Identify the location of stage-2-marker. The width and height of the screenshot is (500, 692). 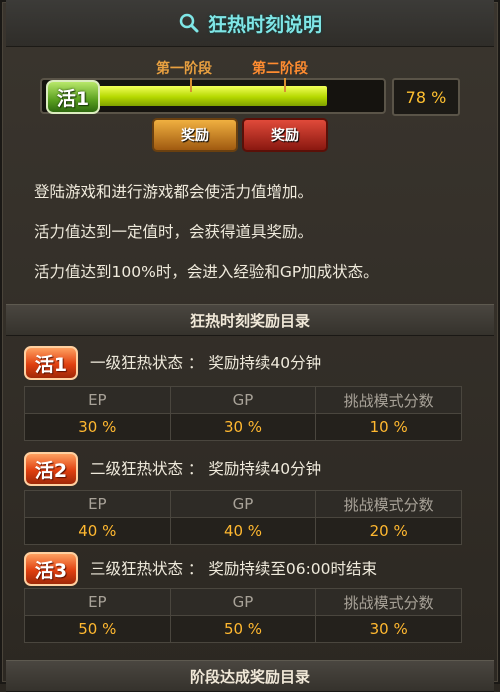
(285, 85).